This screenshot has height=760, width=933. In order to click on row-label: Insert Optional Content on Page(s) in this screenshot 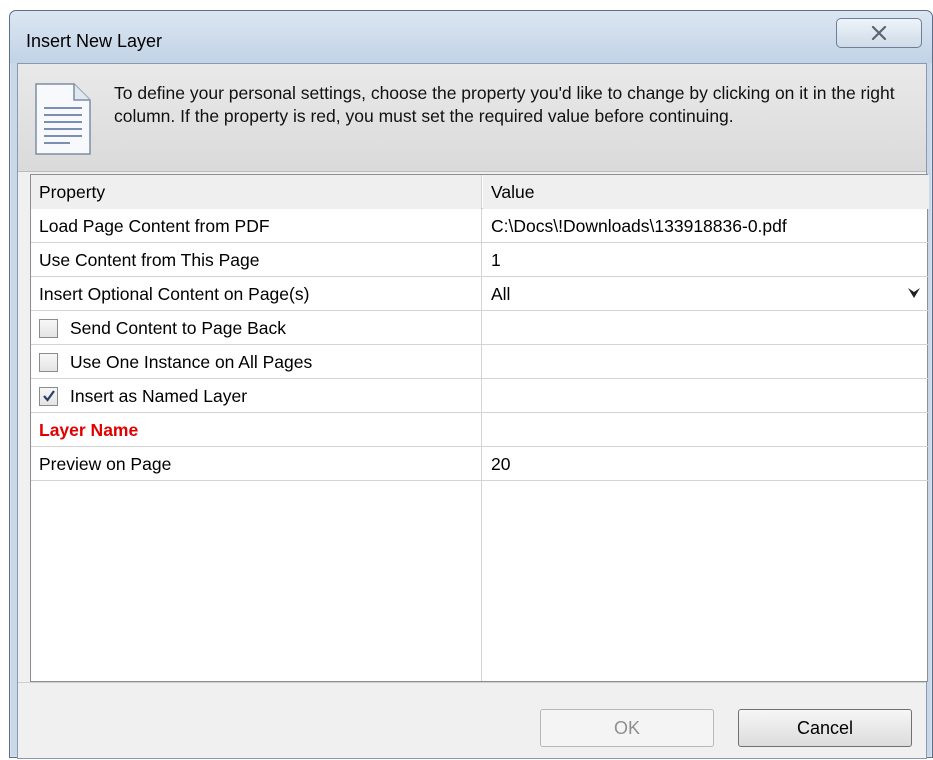, I will do `click(174, 293)`.